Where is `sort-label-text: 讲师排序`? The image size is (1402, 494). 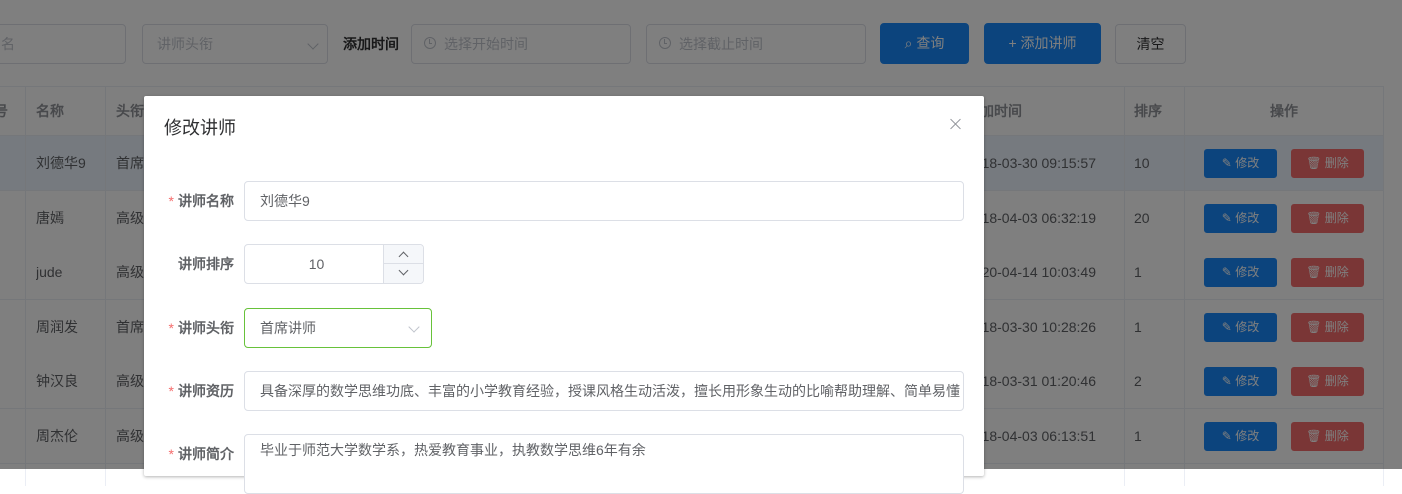 sort-label-text: 讲师排序 is located at coordinates (206, 264).